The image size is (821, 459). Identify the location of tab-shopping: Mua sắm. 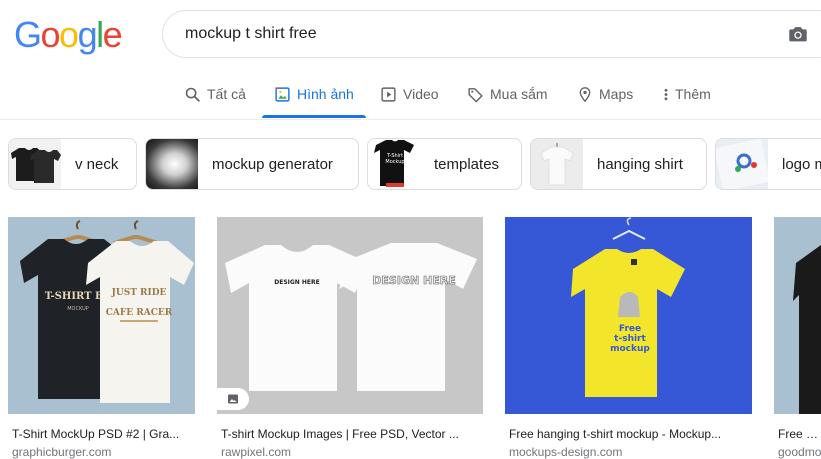
(507, 98).